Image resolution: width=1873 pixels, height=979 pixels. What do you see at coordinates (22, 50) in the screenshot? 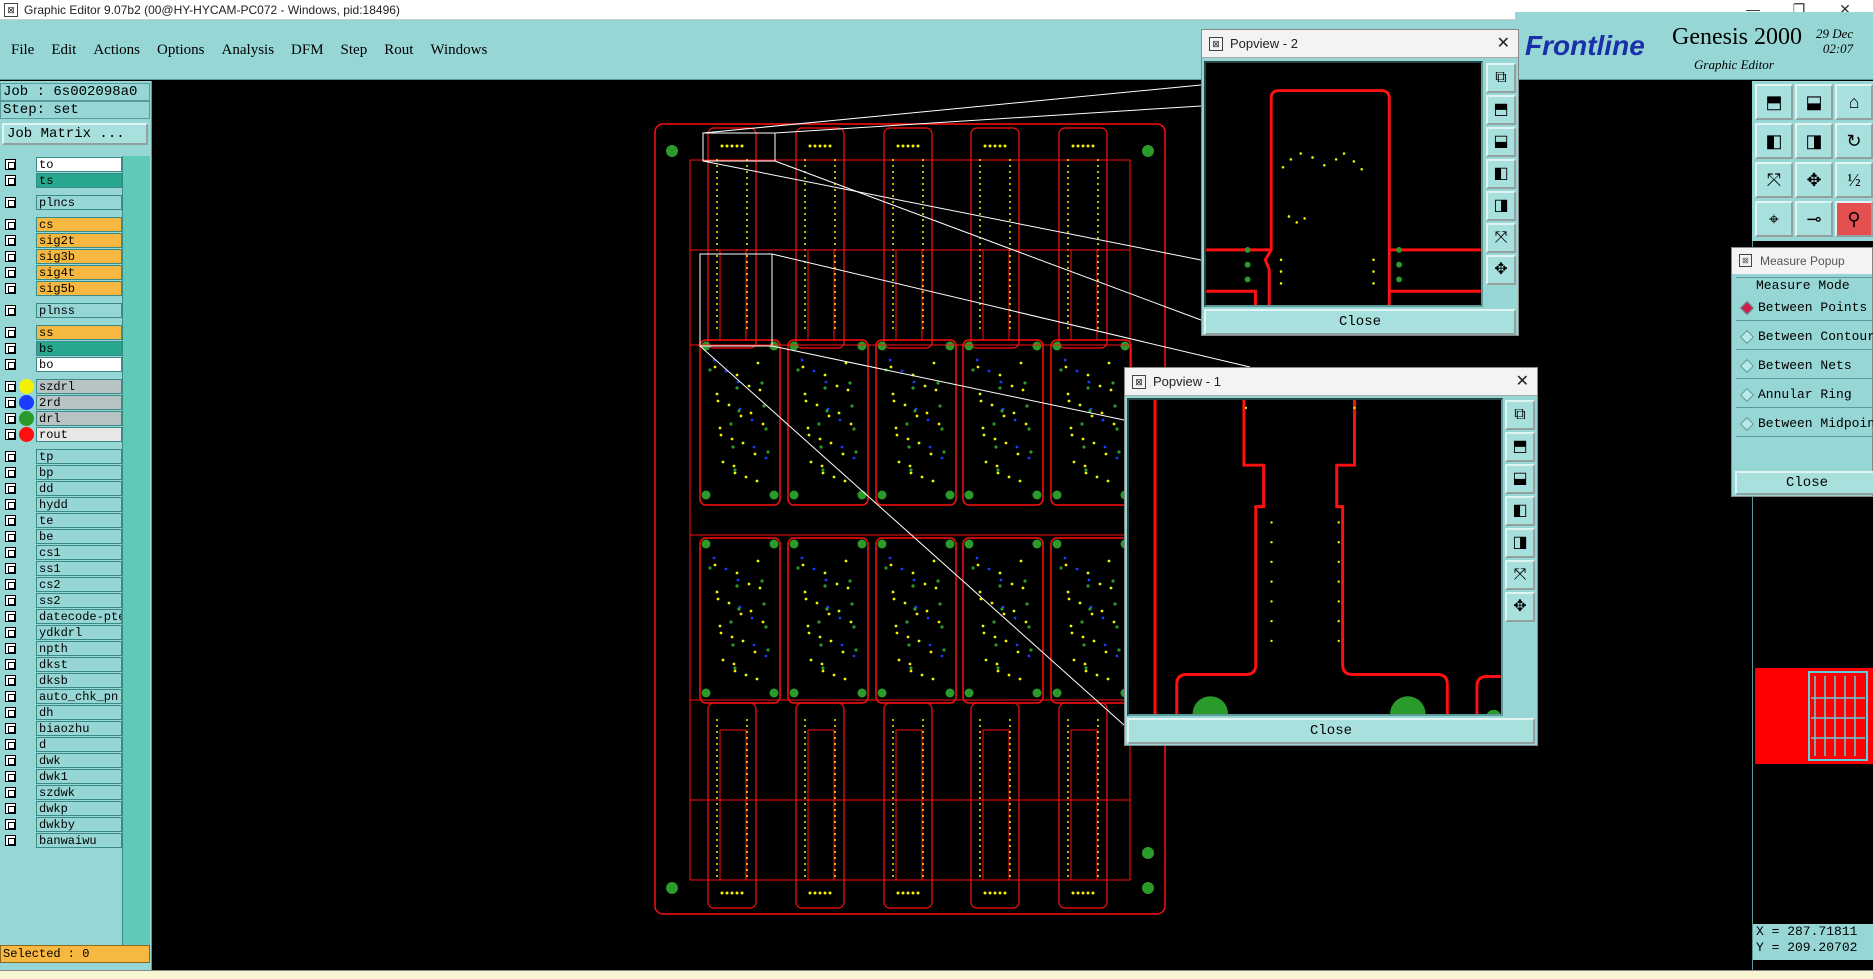
I see `menu-file: File` at bounding box center [22, 50].